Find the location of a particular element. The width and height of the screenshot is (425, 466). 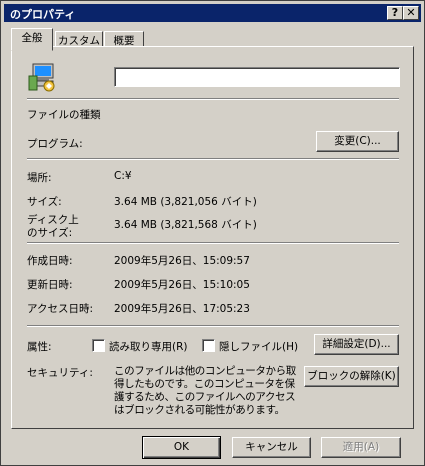

program-label: プログラム: is located at coordinates (55, 144).